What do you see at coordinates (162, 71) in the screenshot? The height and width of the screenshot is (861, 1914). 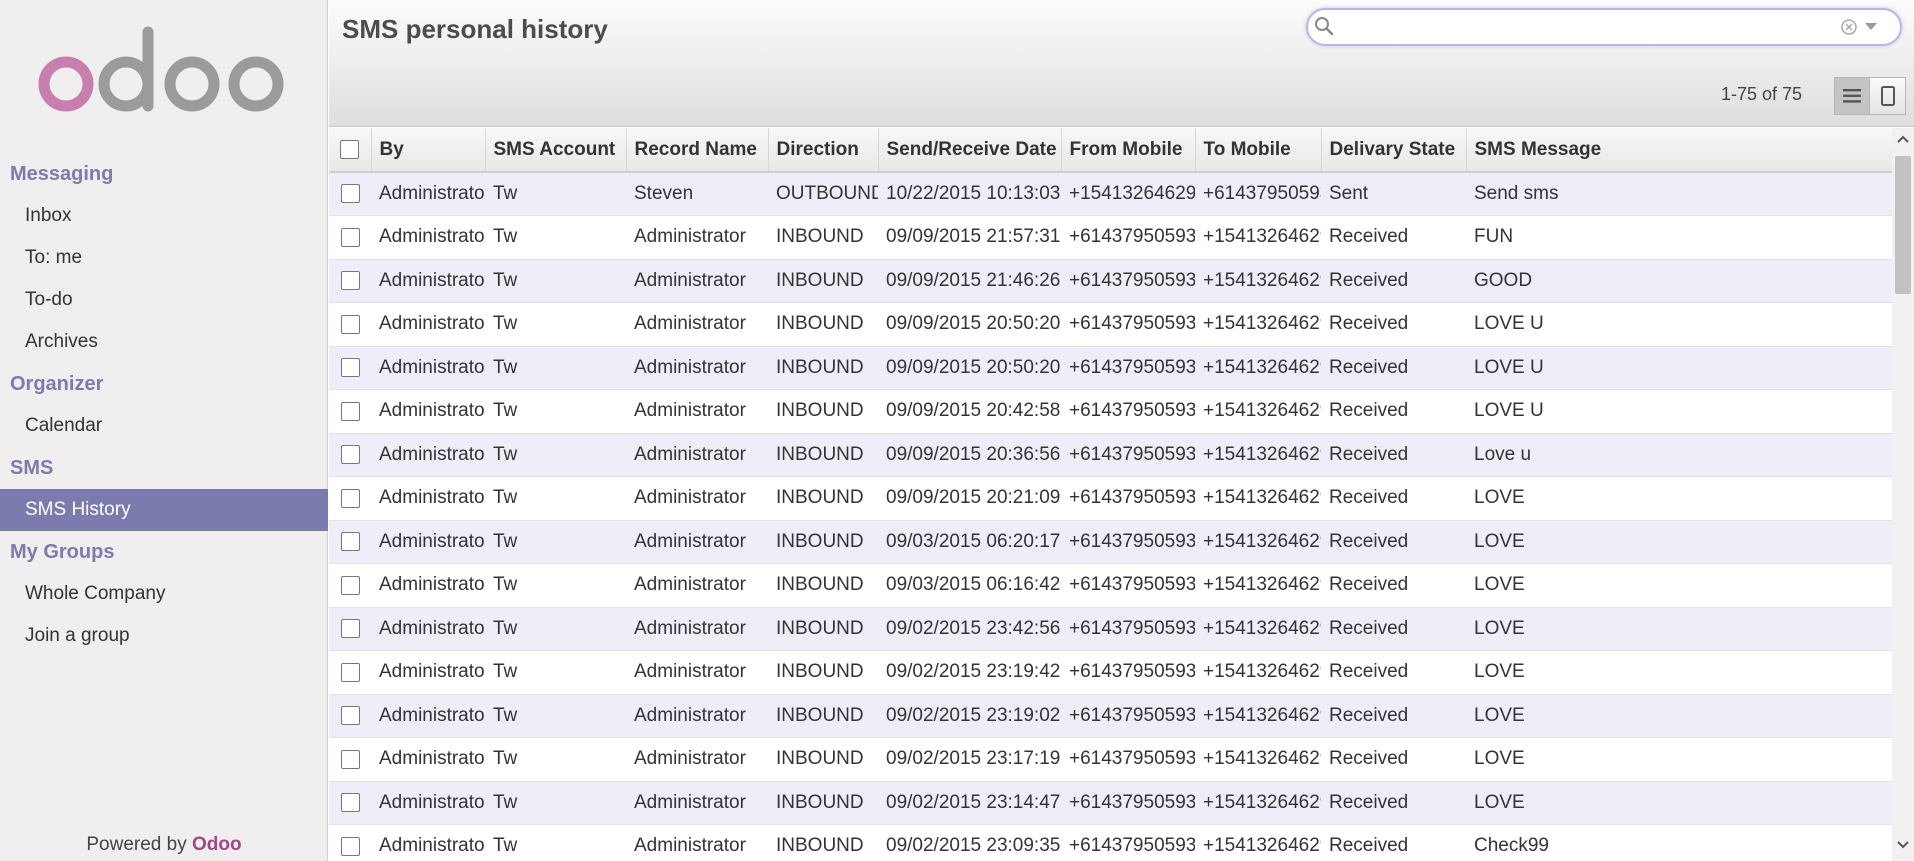 I see `odoo-logo: odoo` at bounding box center [162, 71].